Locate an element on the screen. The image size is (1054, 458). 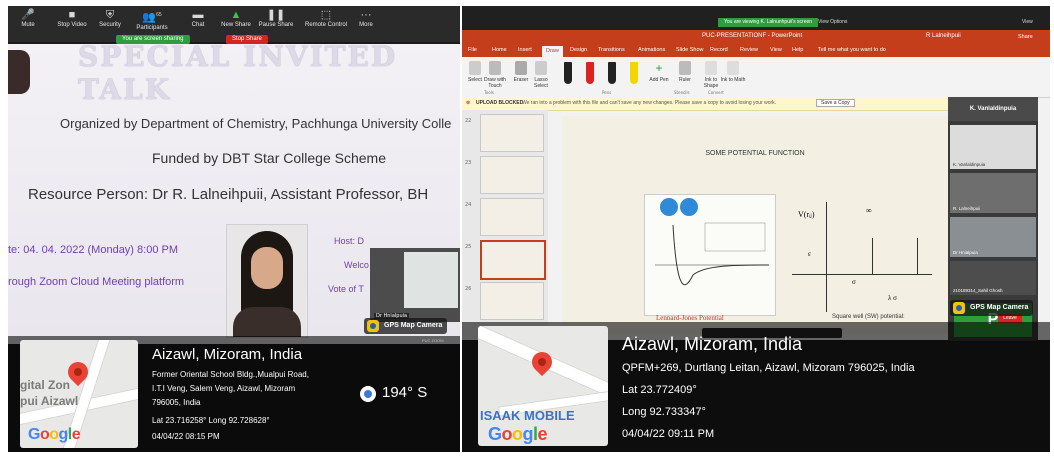
lat-long: Lat 23.716258° Long 92.728628° is located at coordinates (211, 420).